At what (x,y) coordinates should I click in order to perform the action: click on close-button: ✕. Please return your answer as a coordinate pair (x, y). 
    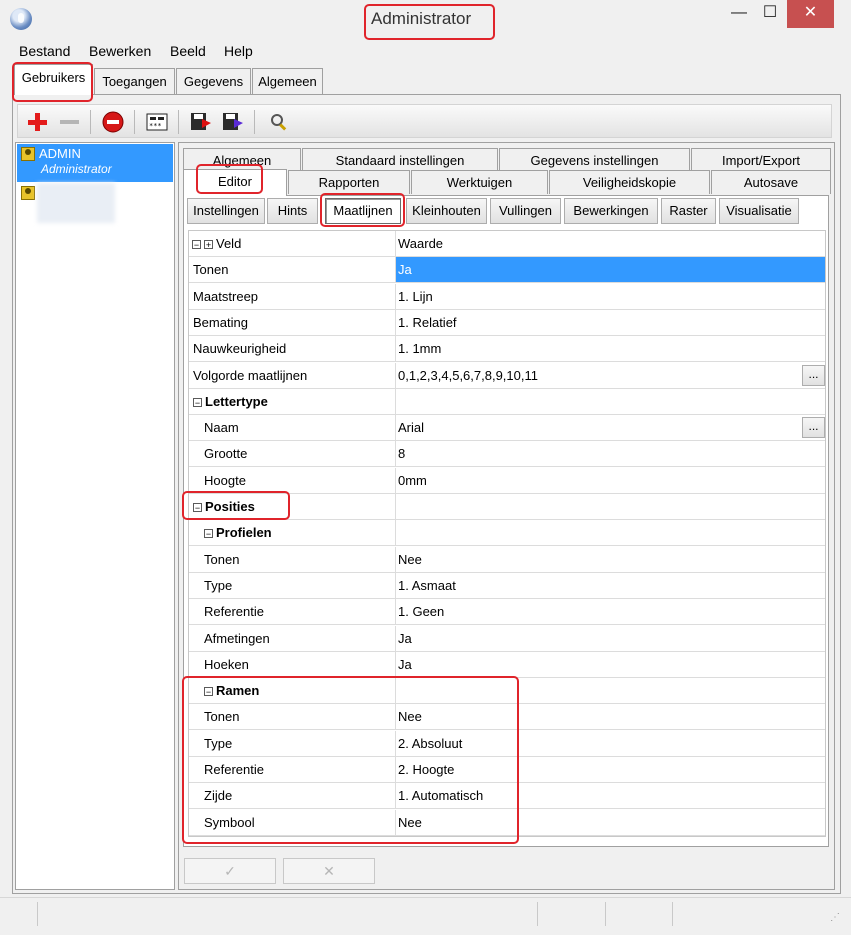
    Looking at the image, I should click on (810, 14).